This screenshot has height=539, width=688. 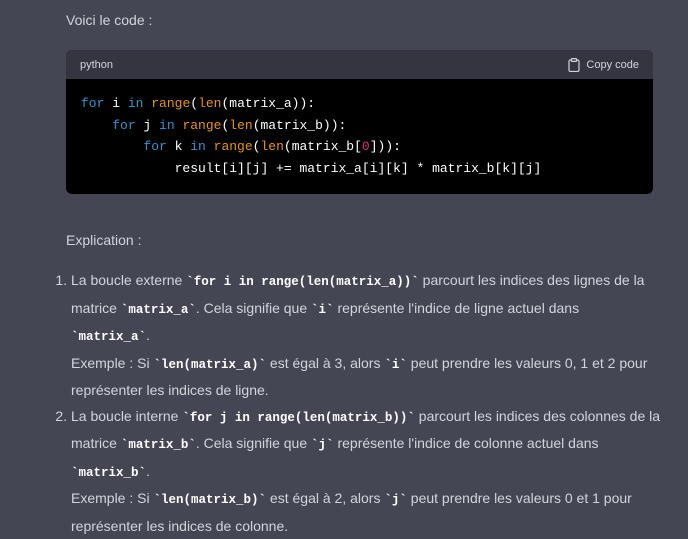 I want to click on code-language-label: python, so click(x=96, y=65).